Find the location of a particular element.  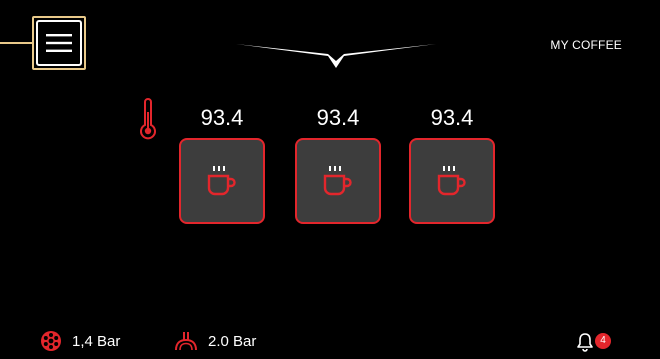

page-title: MY COFFEE is located at coordinates (586, 45).